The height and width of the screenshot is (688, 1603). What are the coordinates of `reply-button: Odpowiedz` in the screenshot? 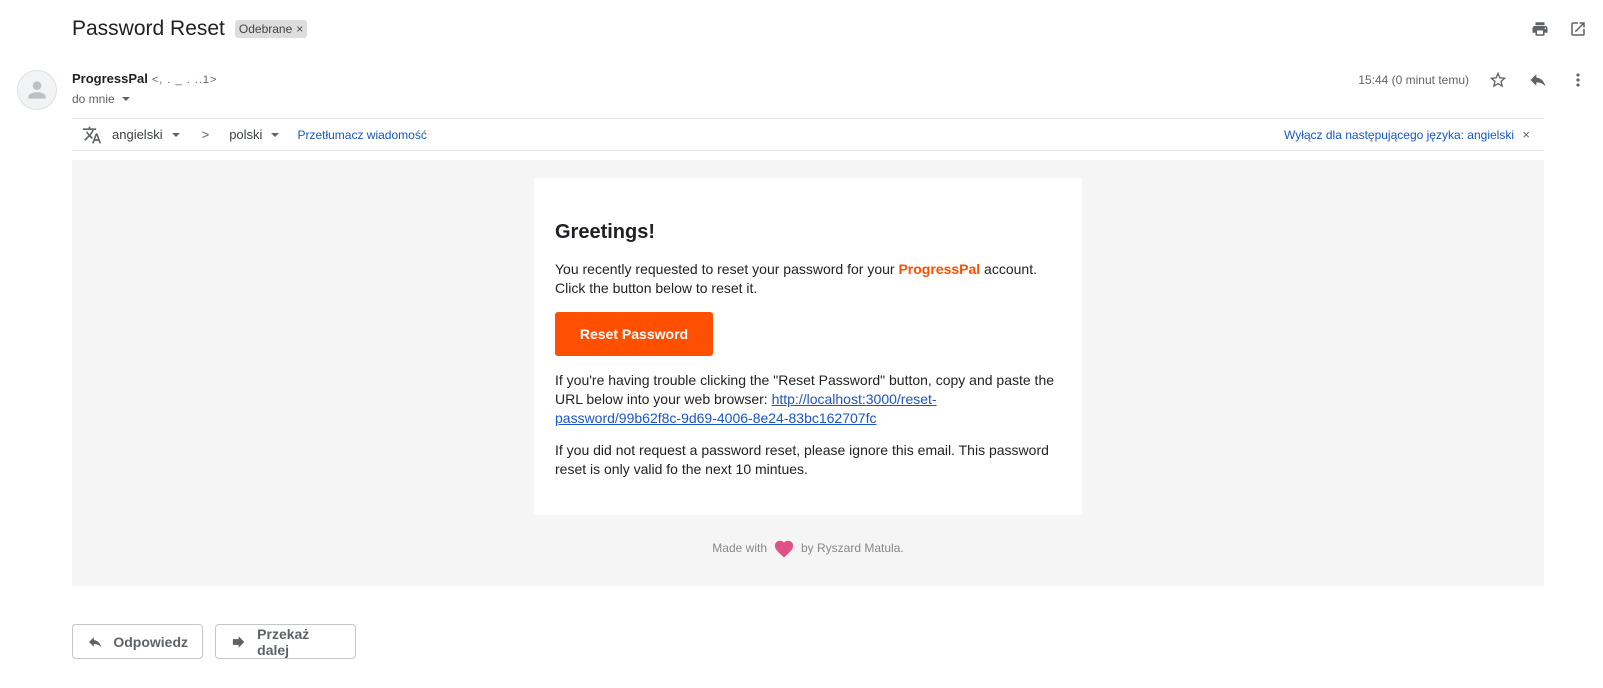 It's located at (137, 641).